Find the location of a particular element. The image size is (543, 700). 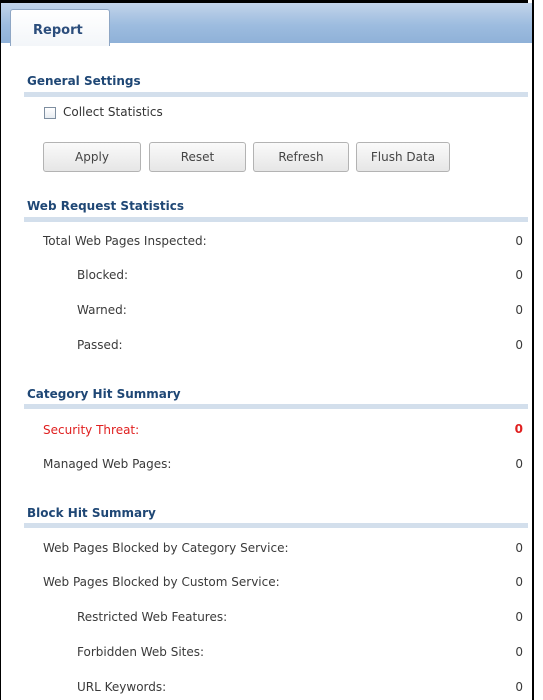

blocked-custom-service-label: Web Pages Blocked by Custom Service: is located at coordinates (161, 582).